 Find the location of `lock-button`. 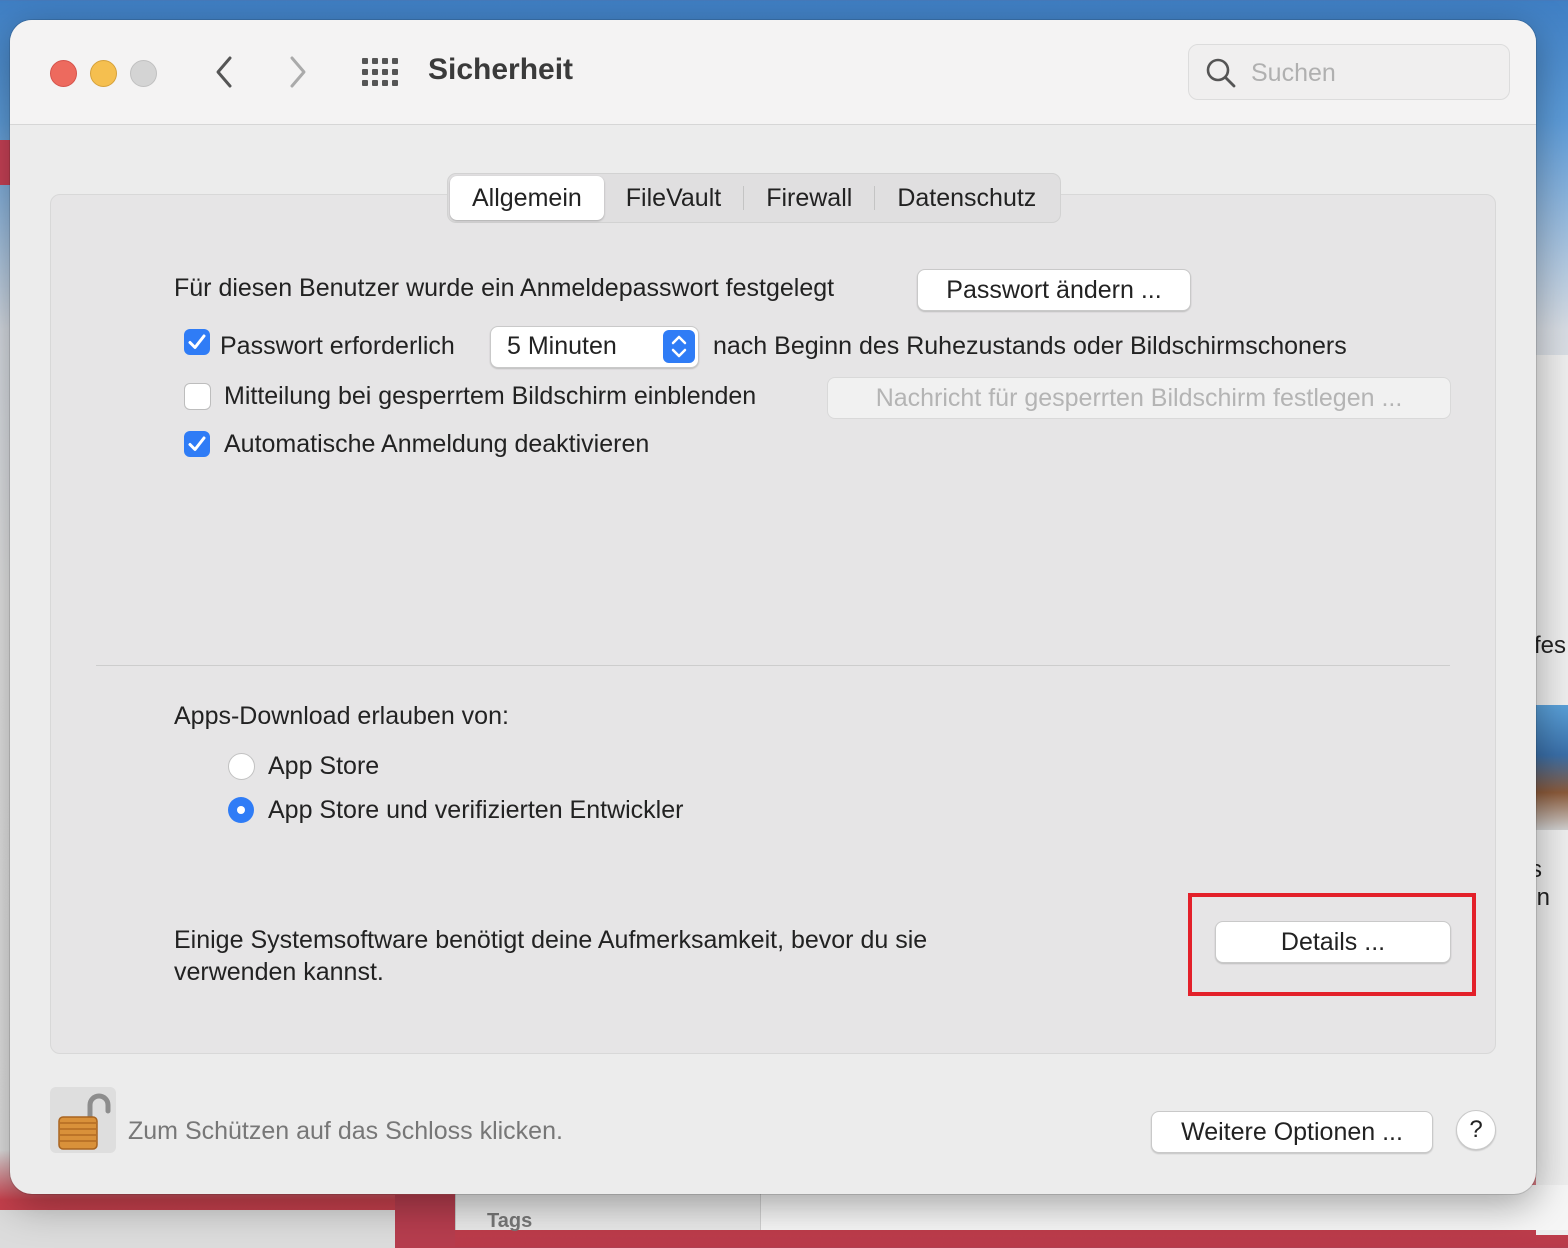

lock-button is located at coordinates (83, 1120).